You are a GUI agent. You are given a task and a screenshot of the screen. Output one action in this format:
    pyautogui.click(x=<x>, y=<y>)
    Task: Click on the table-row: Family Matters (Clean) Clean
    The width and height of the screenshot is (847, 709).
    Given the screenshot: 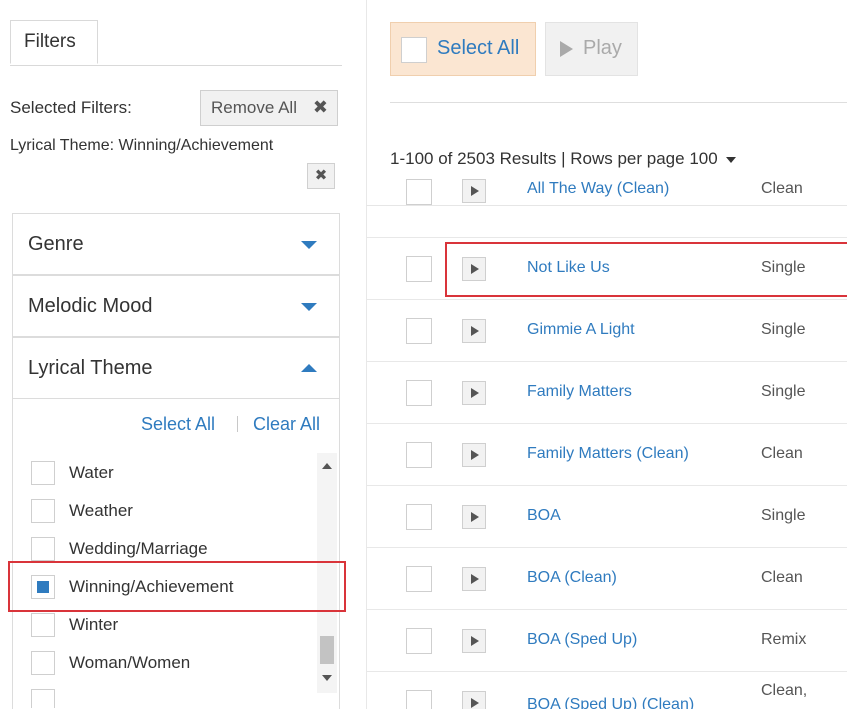 What is the action you would take?
    pyautogui.click(x=606, y=455)
    